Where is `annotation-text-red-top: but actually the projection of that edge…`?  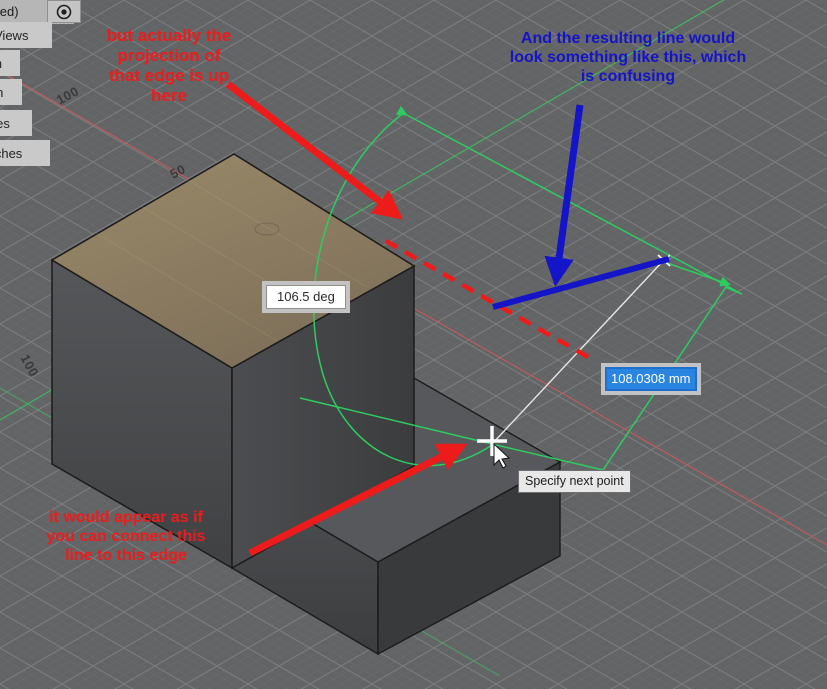
annotation-text-red-top: but actually the projection of that edge… is located at coordinates (169, 66).